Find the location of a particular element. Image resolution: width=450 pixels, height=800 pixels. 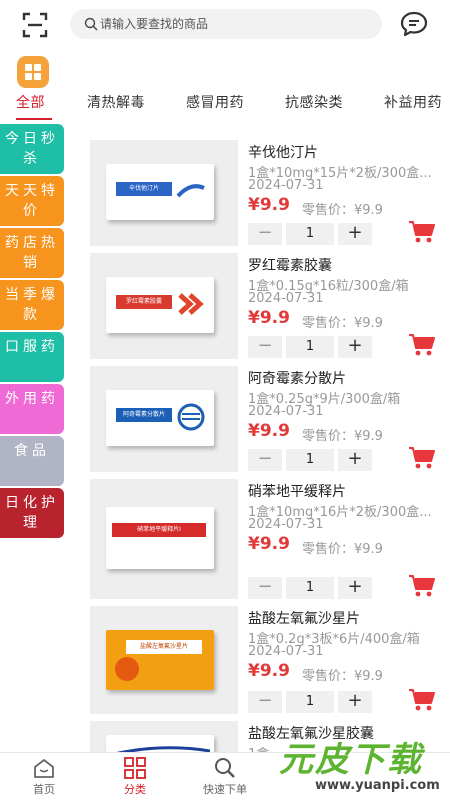

nav-category: 分类 is located at coordinates (135, 777).